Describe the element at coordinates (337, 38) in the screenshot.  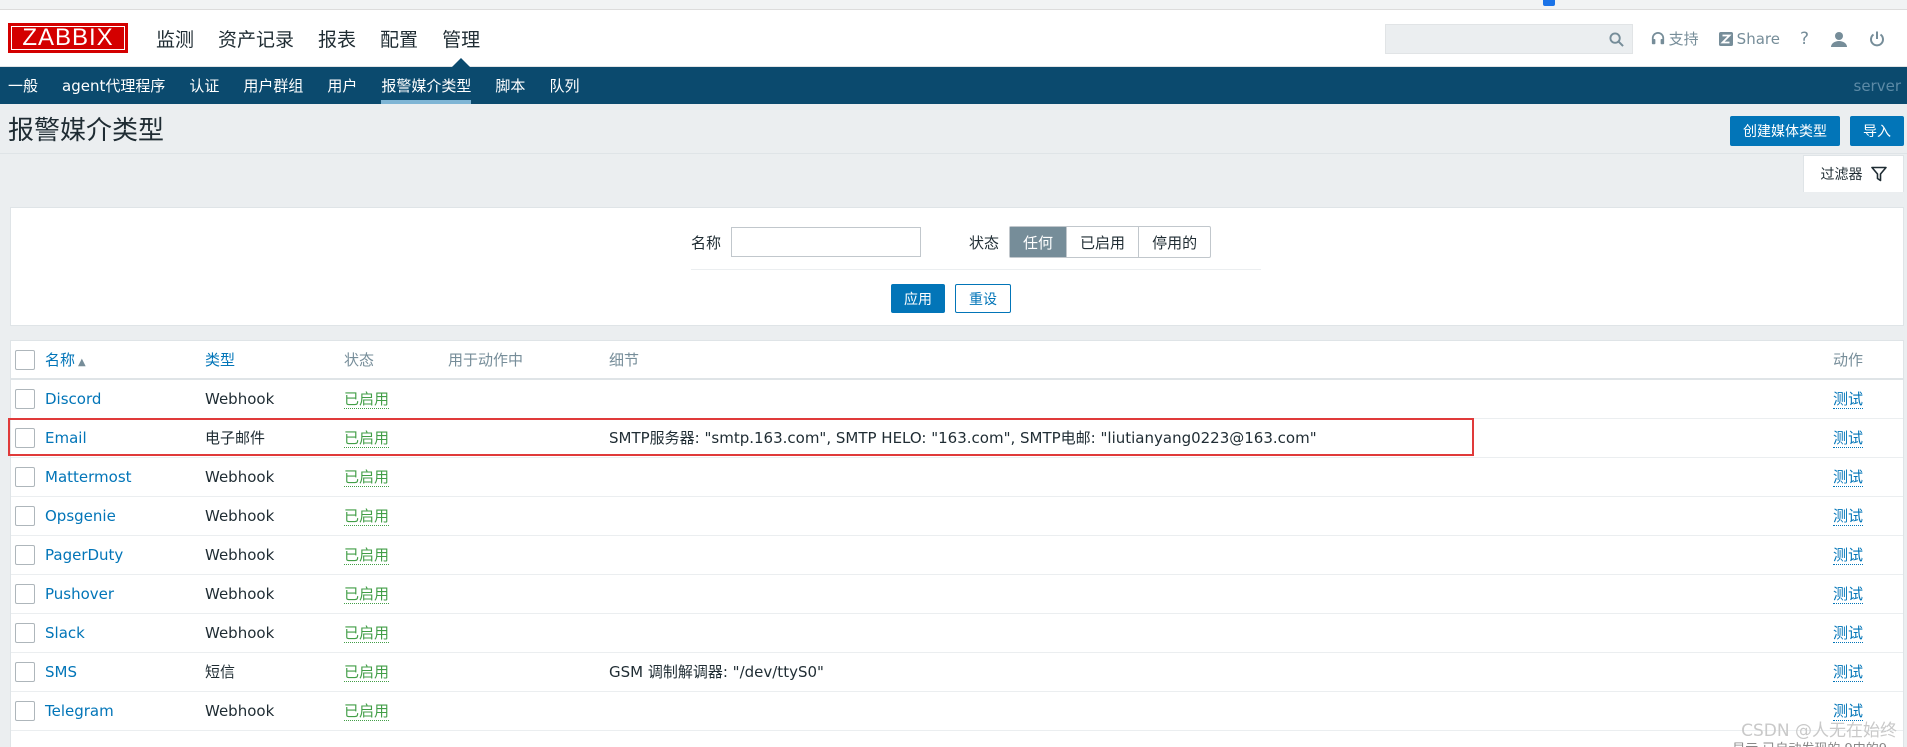
I see `menu-reports: 报表` at that location.